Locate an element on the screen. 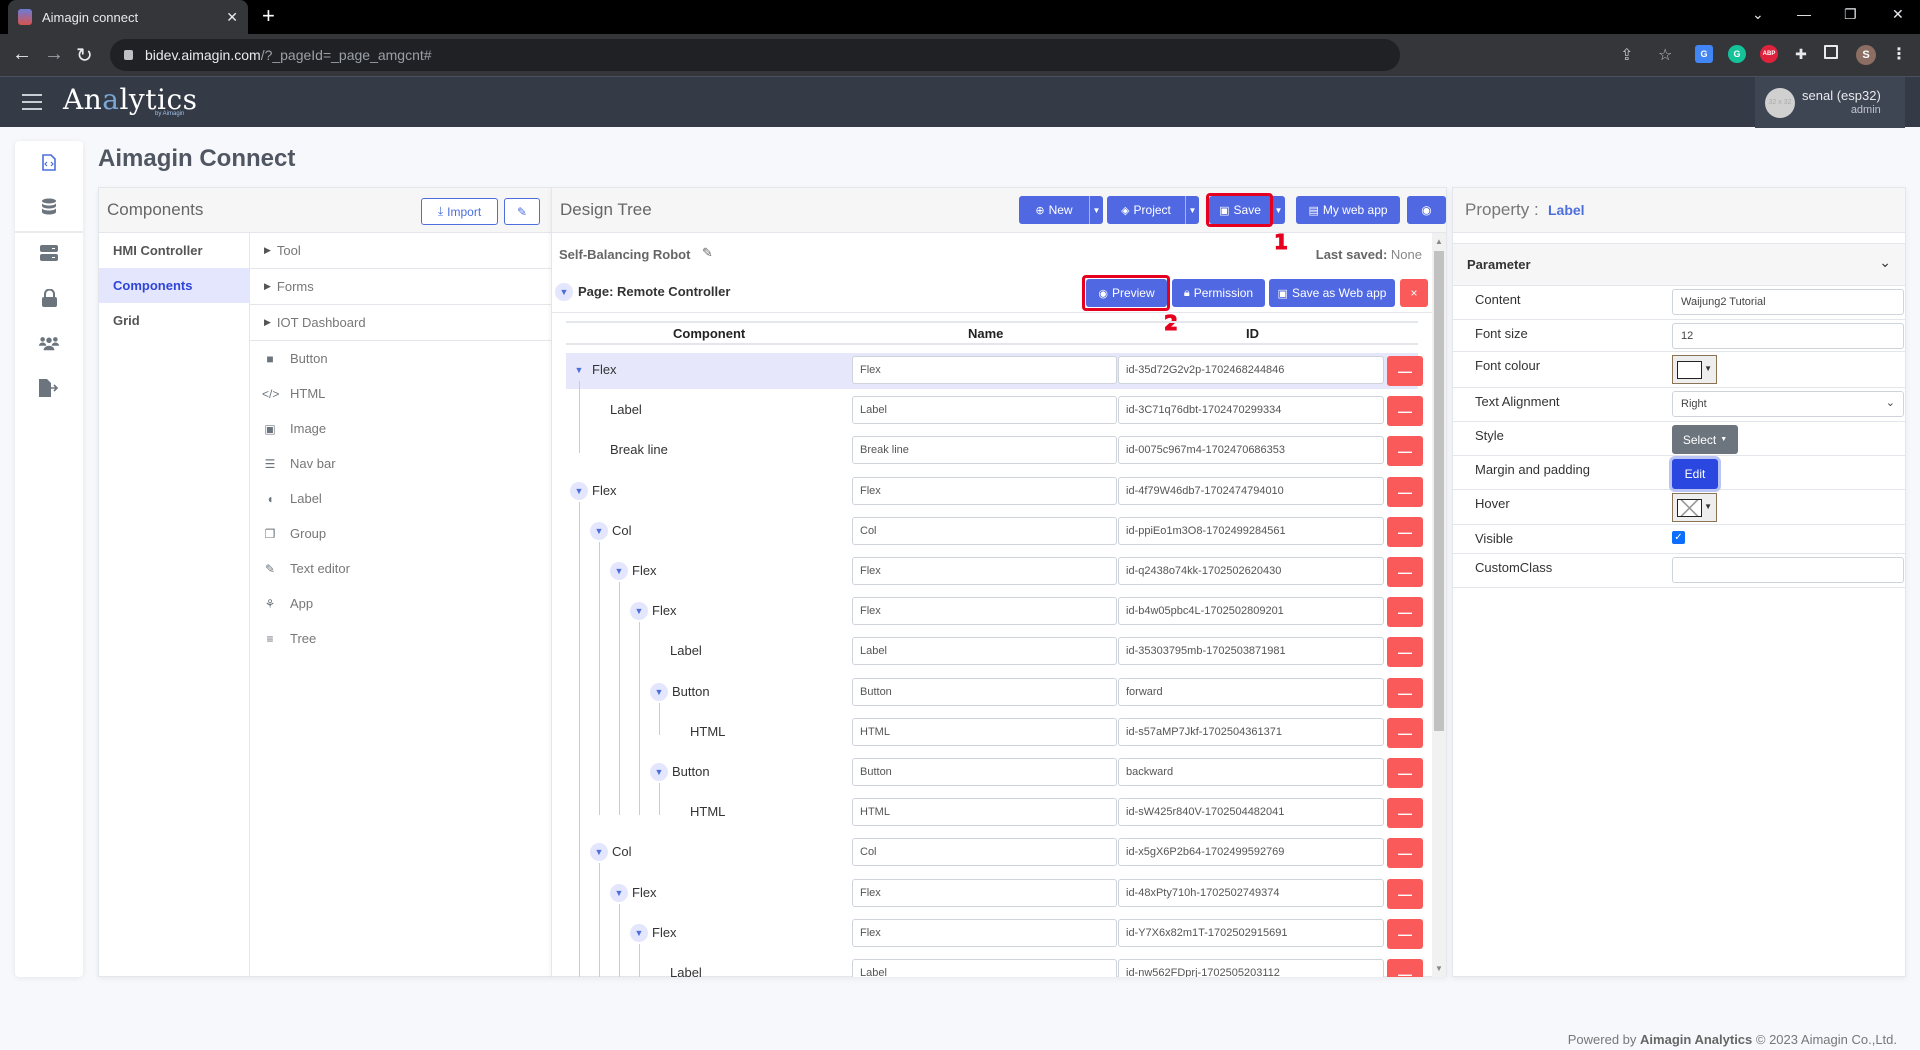 Image resolution: width=1920 pixels, height=1050 pixels. project-button: ◈ Project is located at coordinates (1146, 210).